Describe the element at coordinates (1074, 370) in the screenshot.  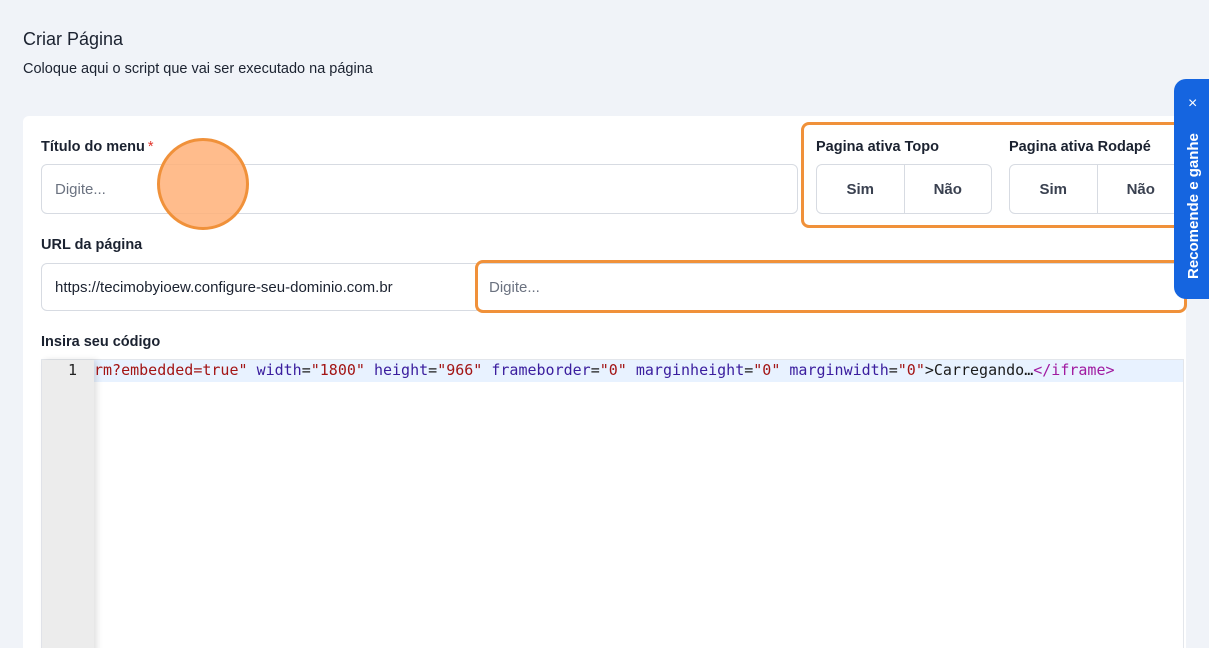
I see `code-token: </iframe>` at that location.